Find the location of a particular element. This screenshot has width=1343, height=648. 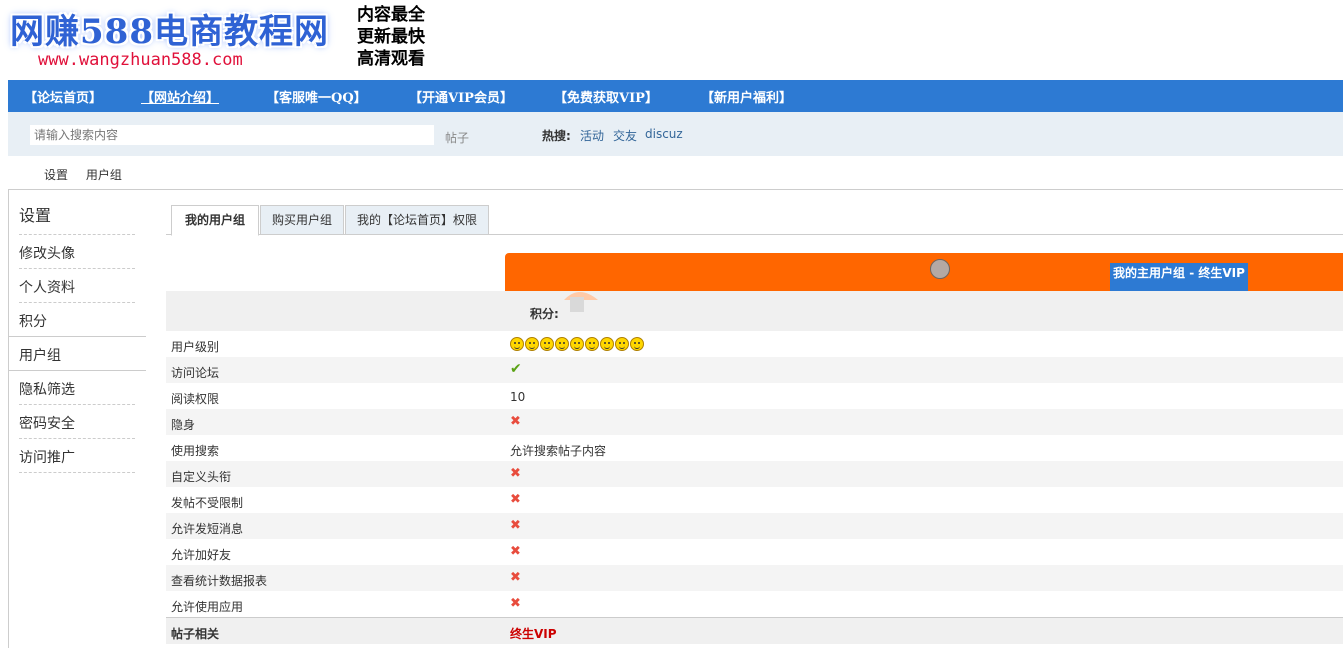

permission-row: 允许使用应用 ✖ is located at coordinates (754, 604).